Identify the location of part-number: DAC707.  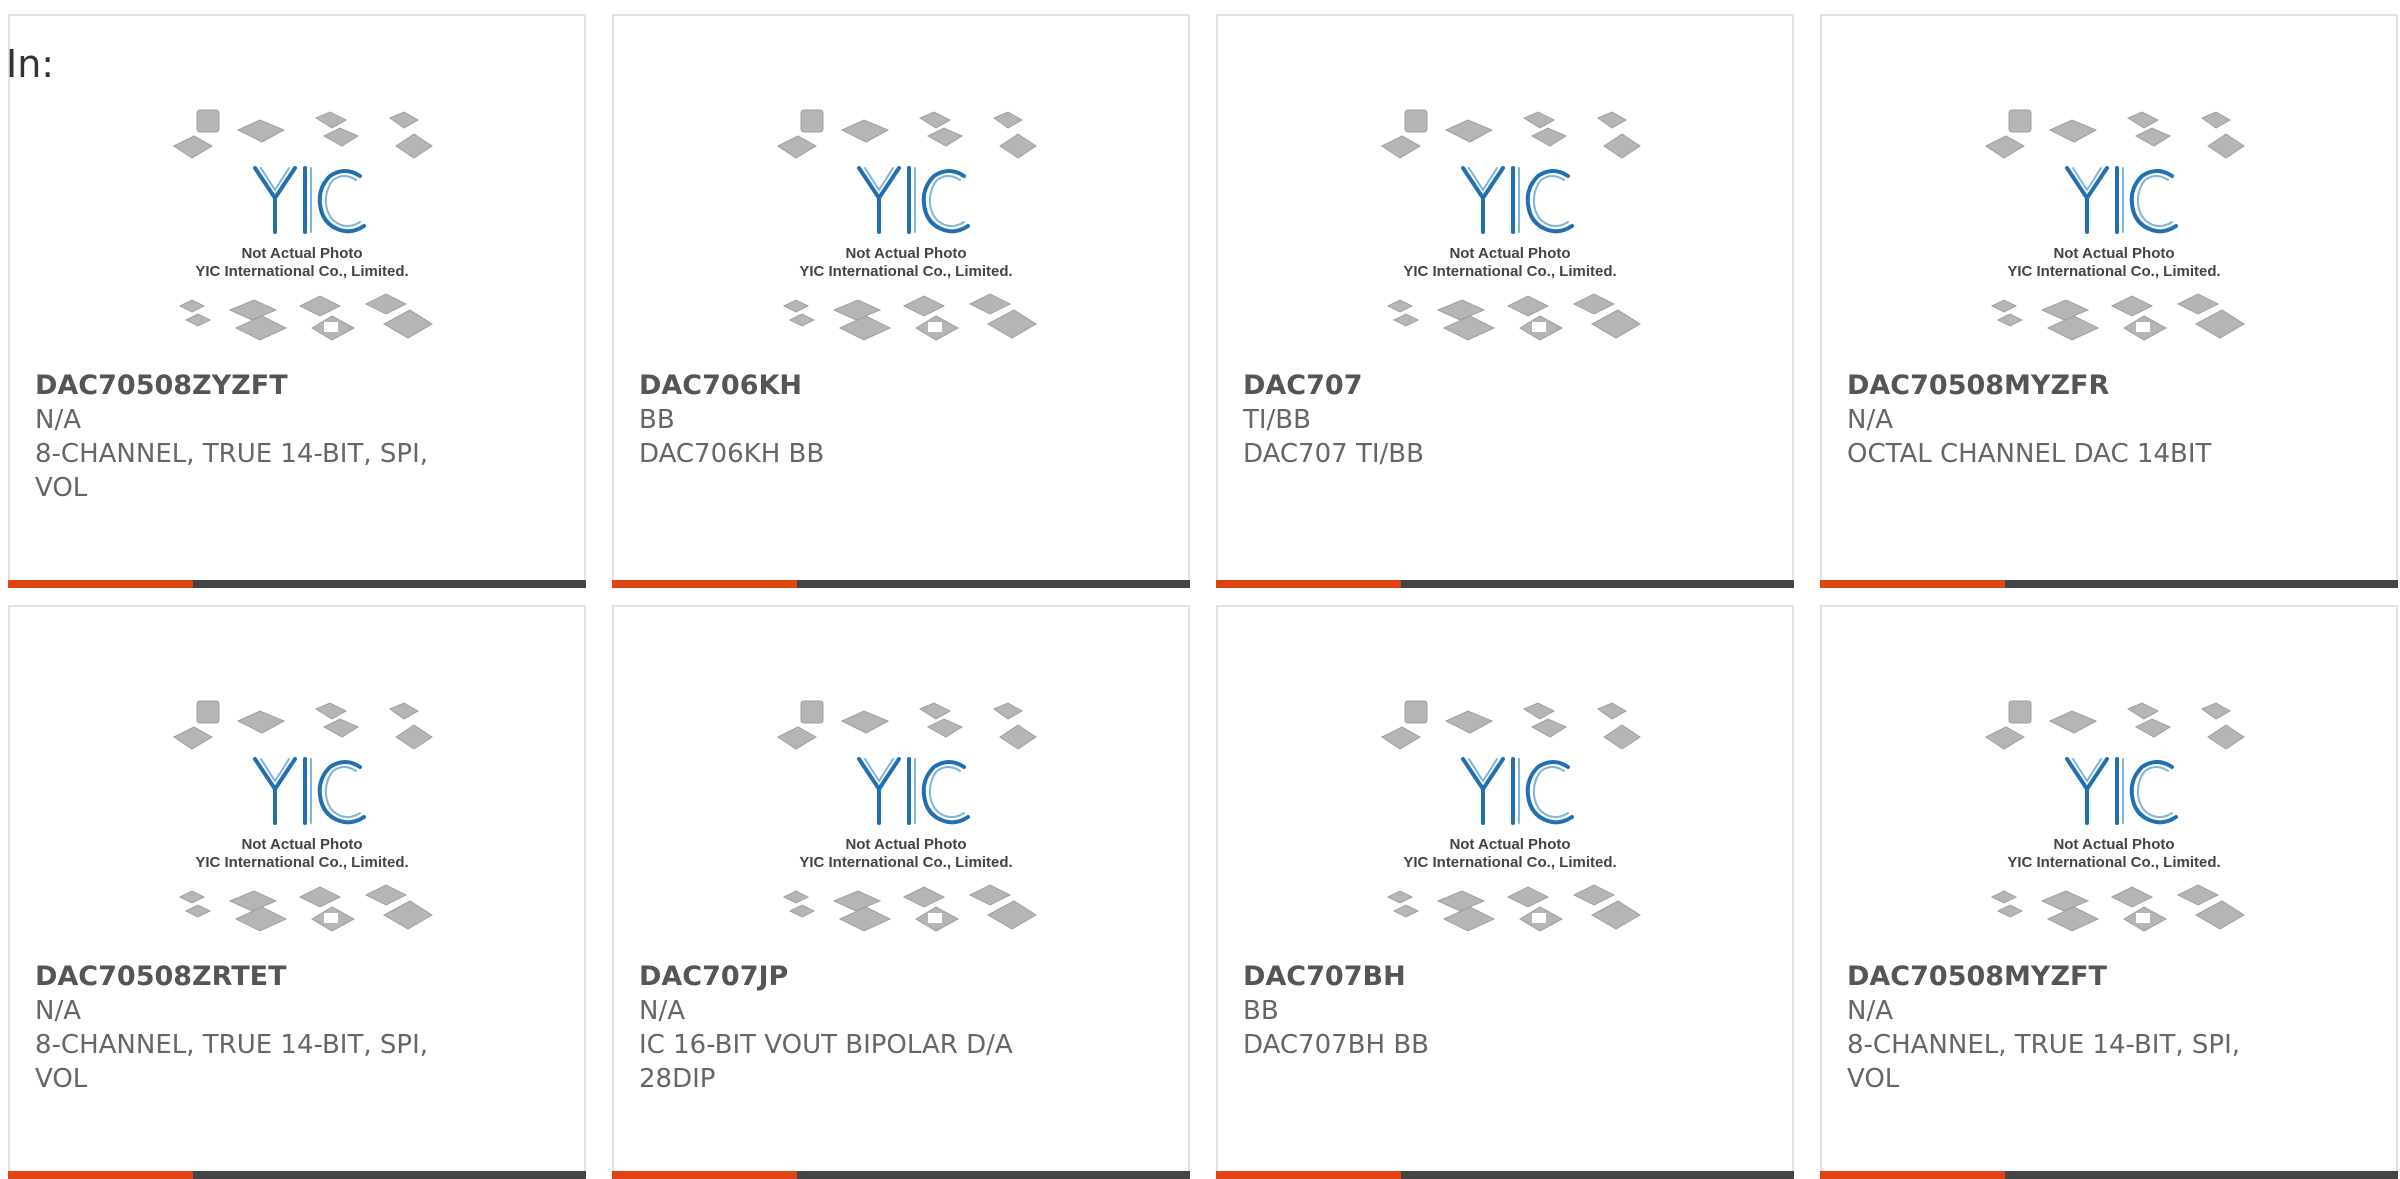
(1463, 386).